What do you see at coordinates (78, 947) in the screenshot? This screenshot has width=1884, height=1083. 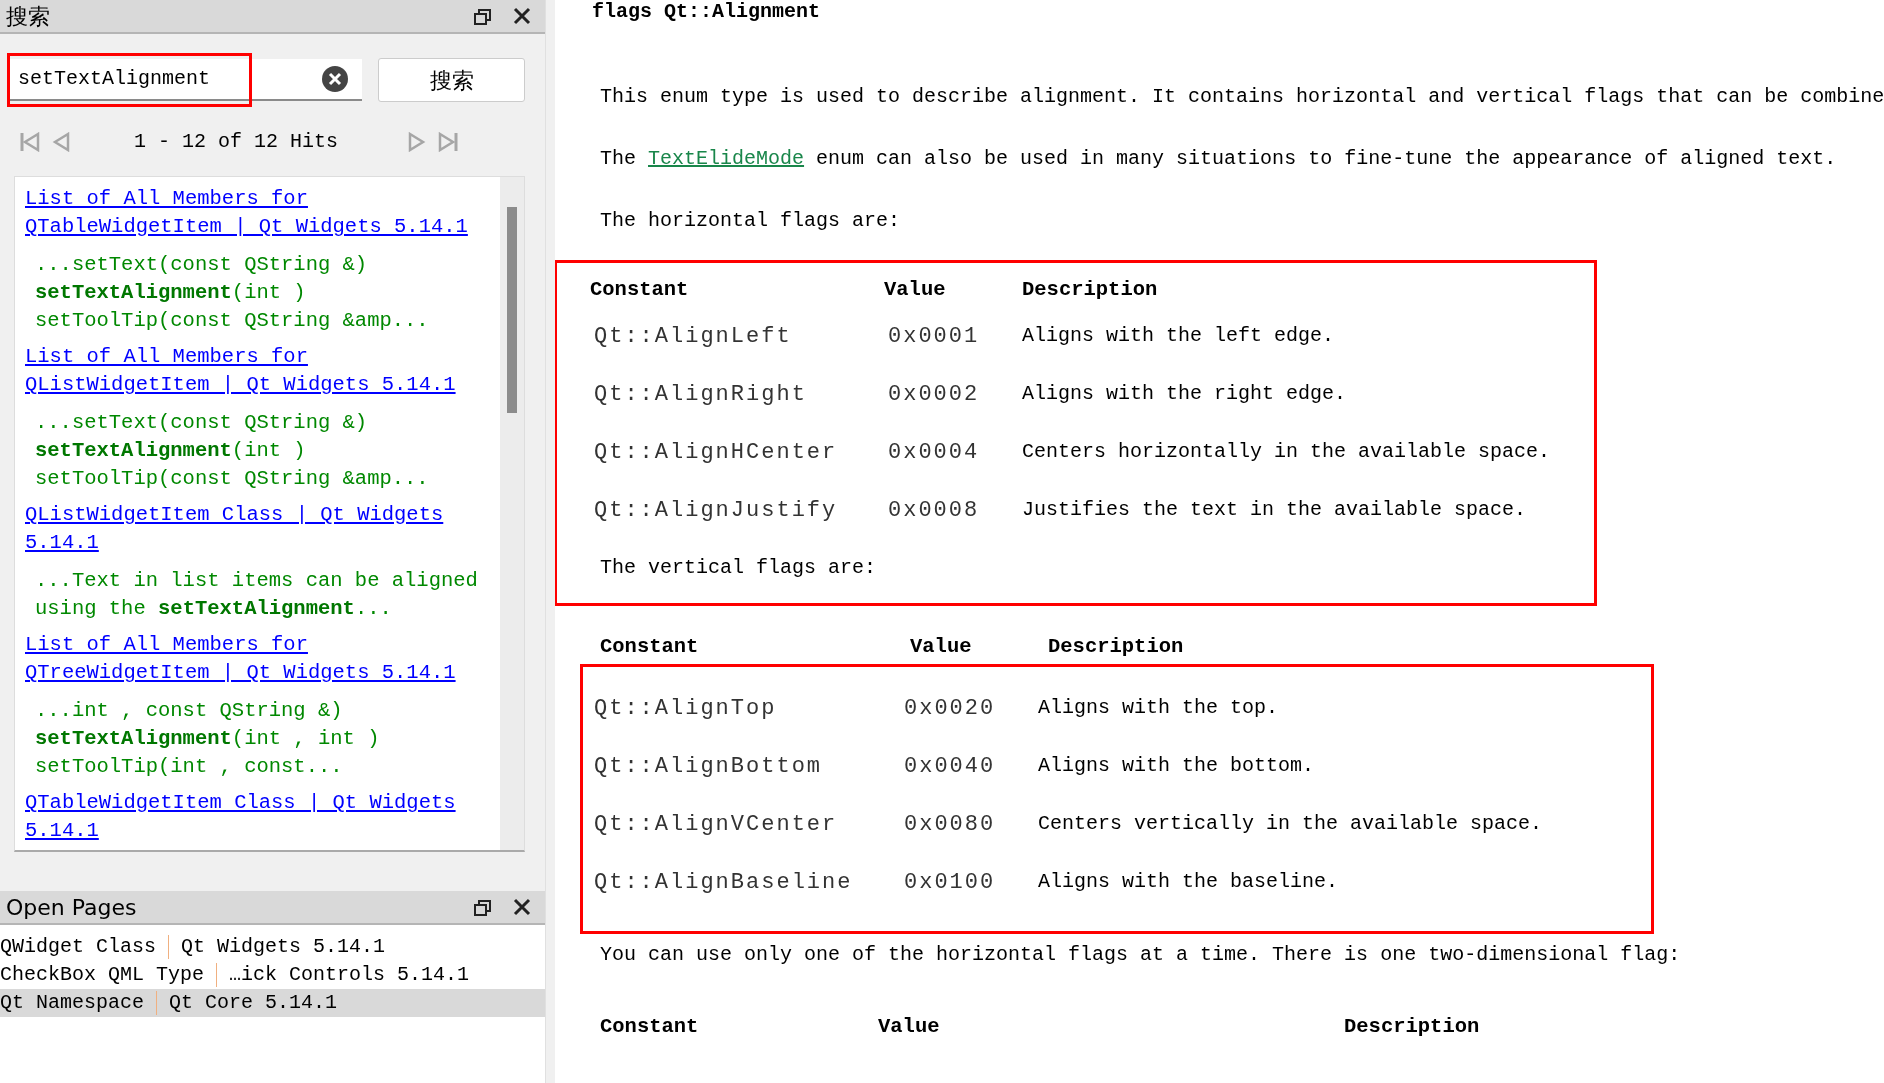 I see `page-title: QWidget Class` at bounding box center [78, 947].